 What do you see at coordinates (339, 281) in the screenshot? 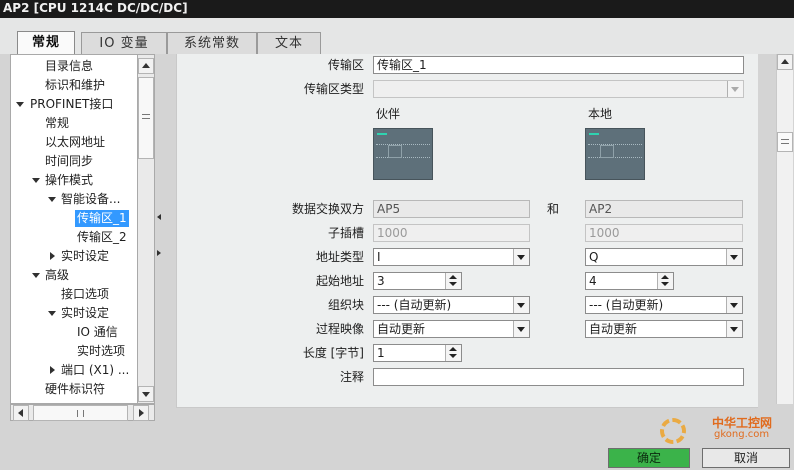
I see `start-address-label: 起始地址` at bounding box center [339, 281].